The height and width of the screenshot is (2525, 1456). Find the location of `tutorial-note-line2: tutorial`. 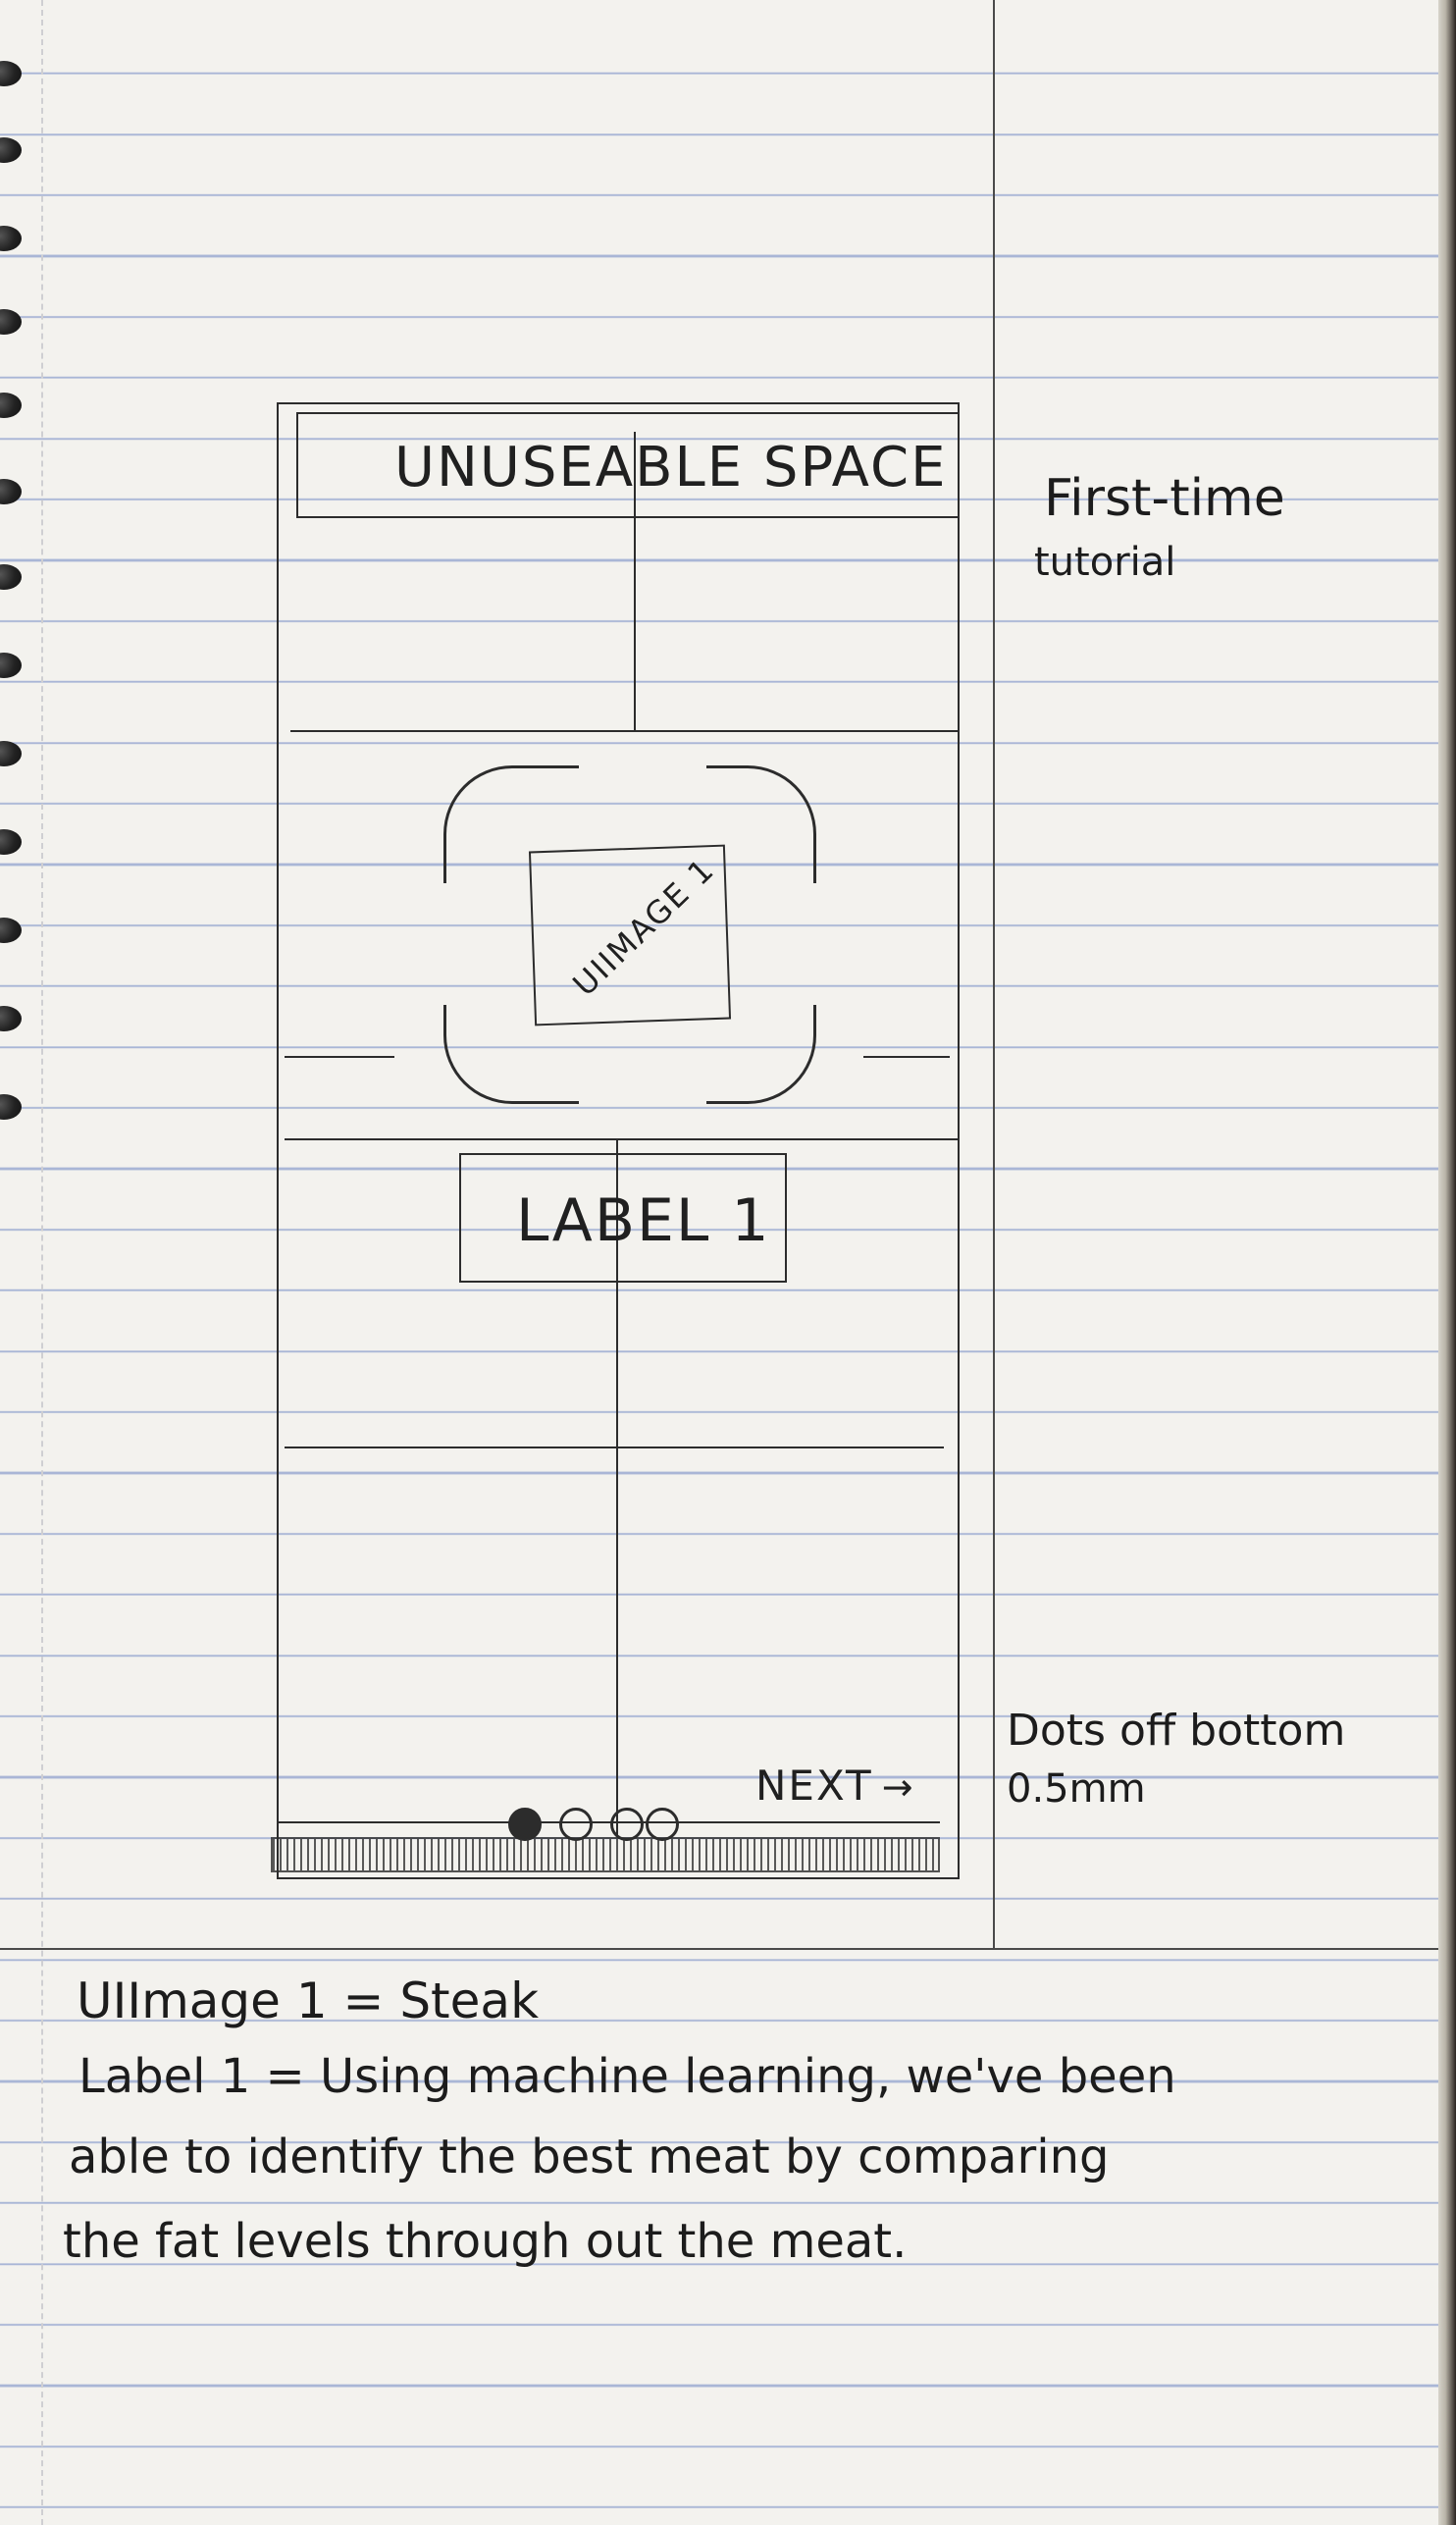

tutorial-note-line2: tutorial is located at coordinates (1105, 563).